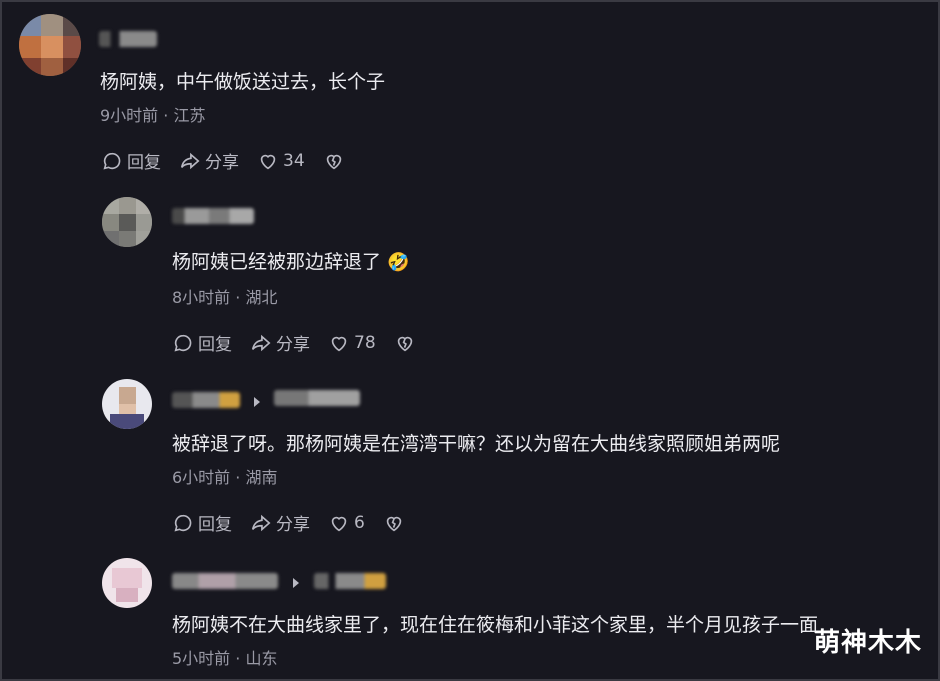 The image size is (940, 681). I want to click on comment-meta: 6小时前 · 湖南, so click(224, 476).